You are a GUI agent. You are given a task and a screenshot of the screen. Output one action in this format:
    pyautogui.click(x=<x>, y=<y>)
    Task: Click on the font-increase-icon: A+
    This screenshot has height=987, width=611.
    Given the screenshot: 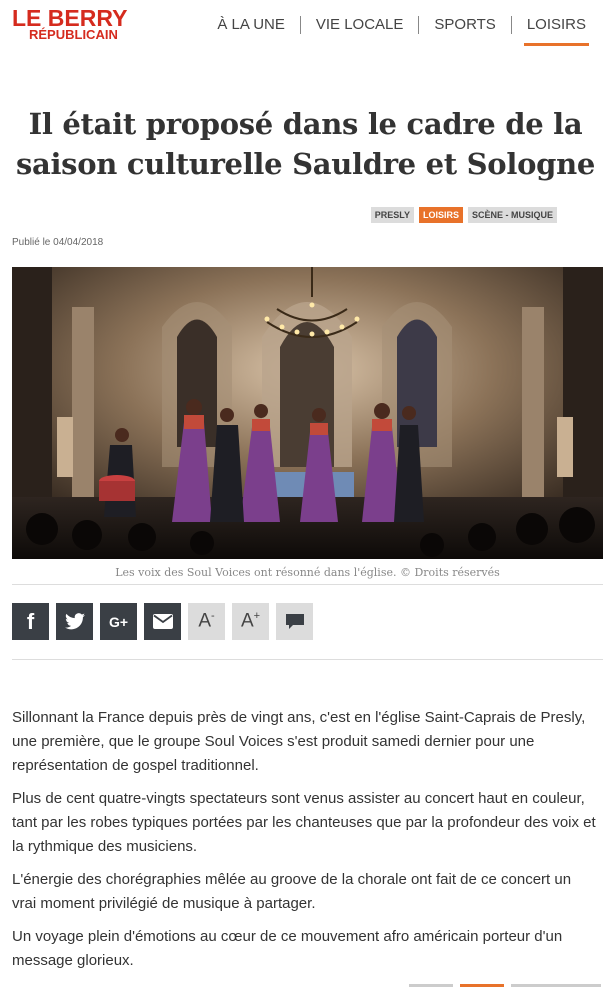 What is the action you would take?
    pyautogui.click(x=250, y=621)
    